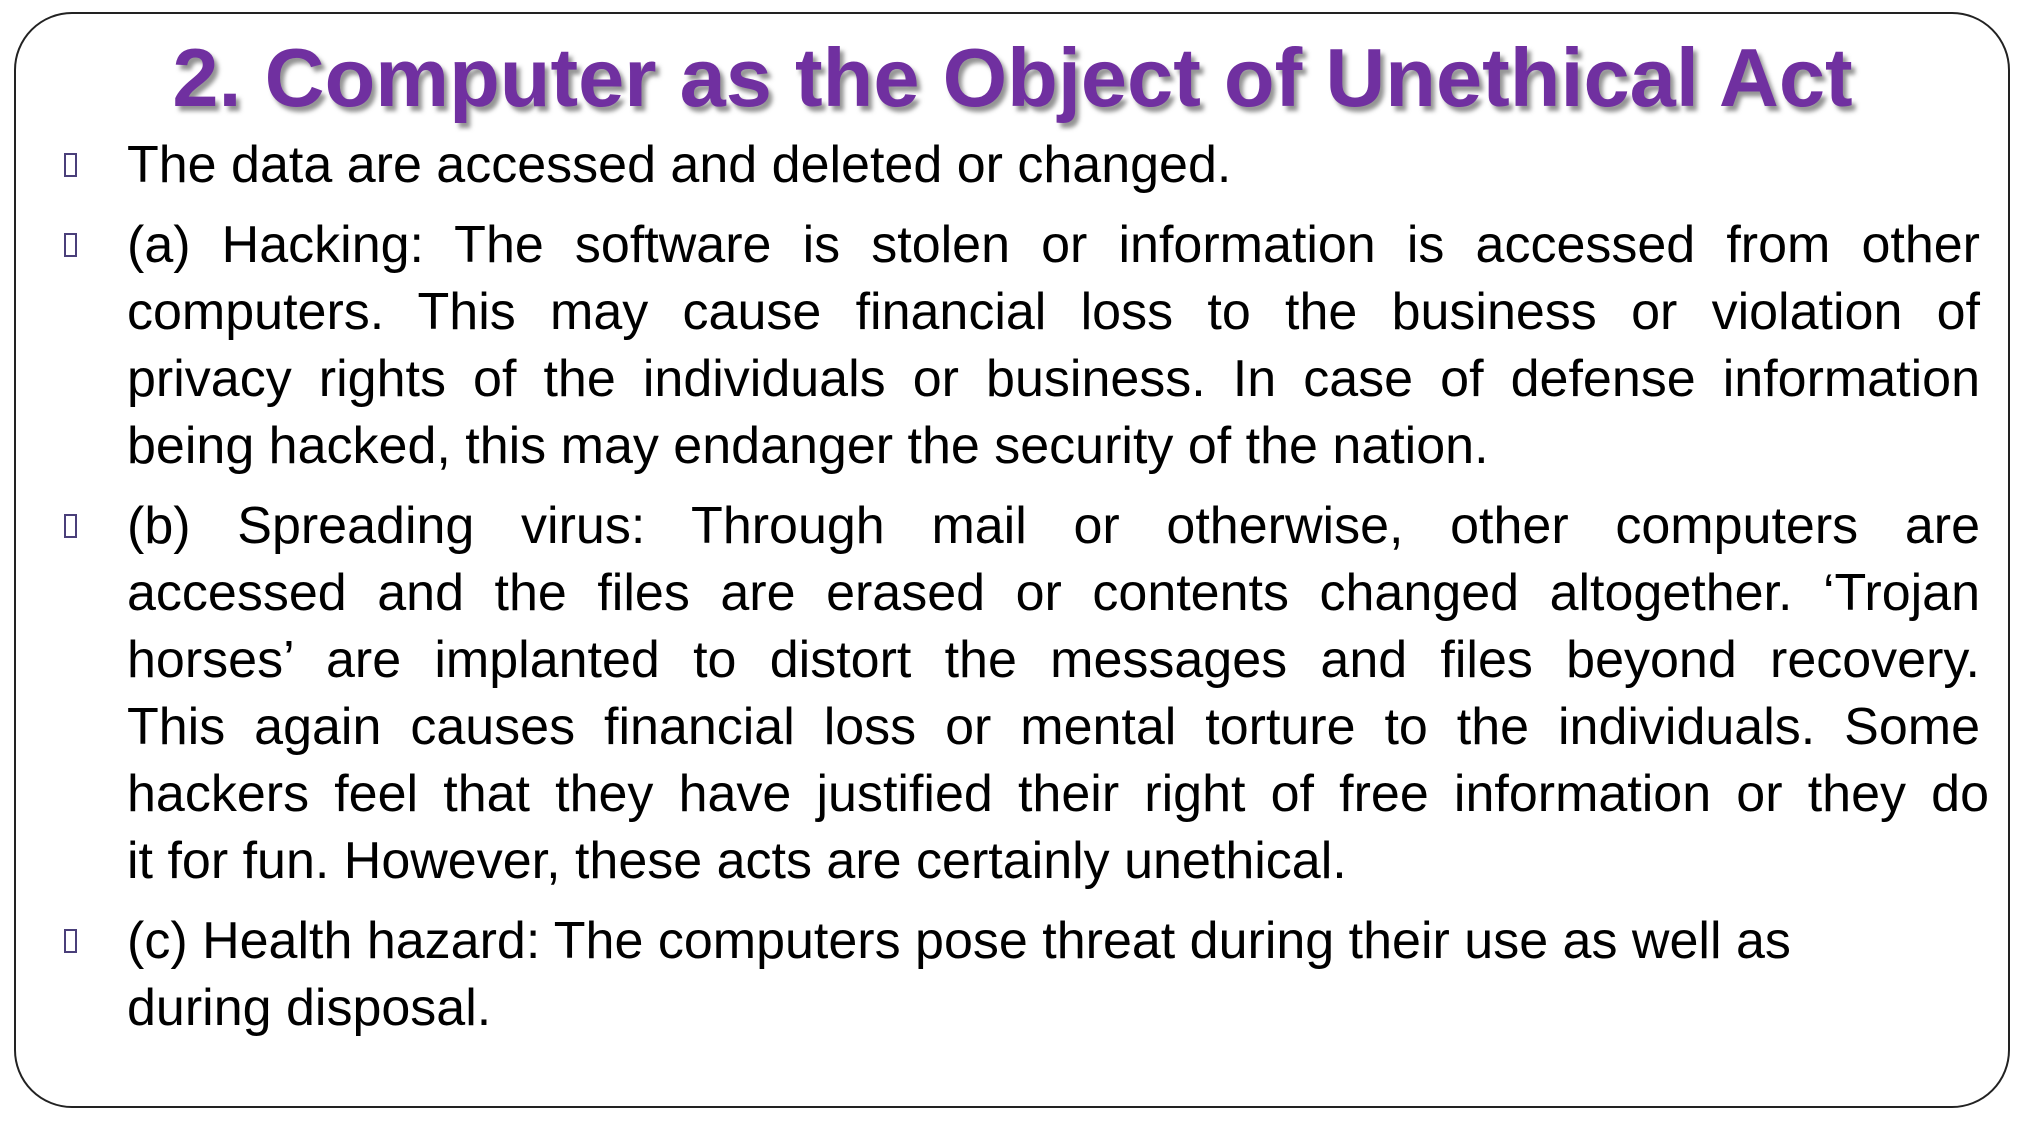 The height and width of the screenshot is (1125, 2025). I want to click on bullet-text-line: during disposal., so click(309, 1008).